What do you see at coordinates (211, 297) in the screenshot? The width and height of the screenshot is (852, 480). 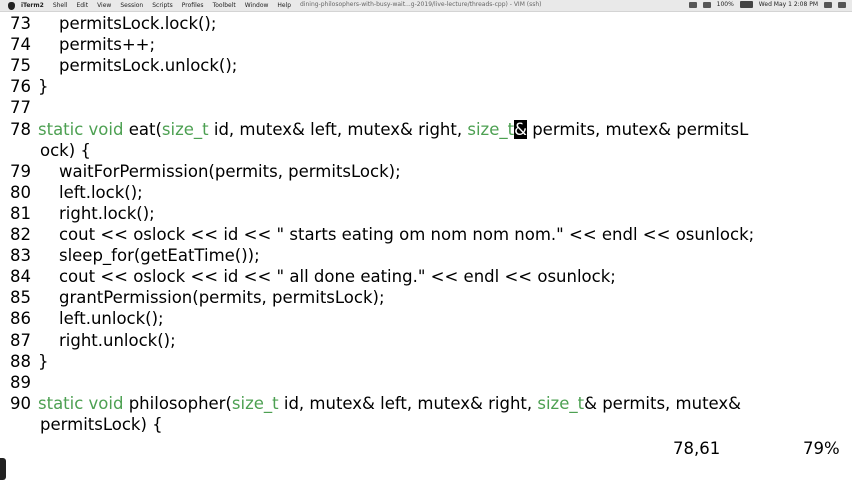 I see `code-text: grantPermission(permits, permitsLock);` at bounding box center [211, 297].